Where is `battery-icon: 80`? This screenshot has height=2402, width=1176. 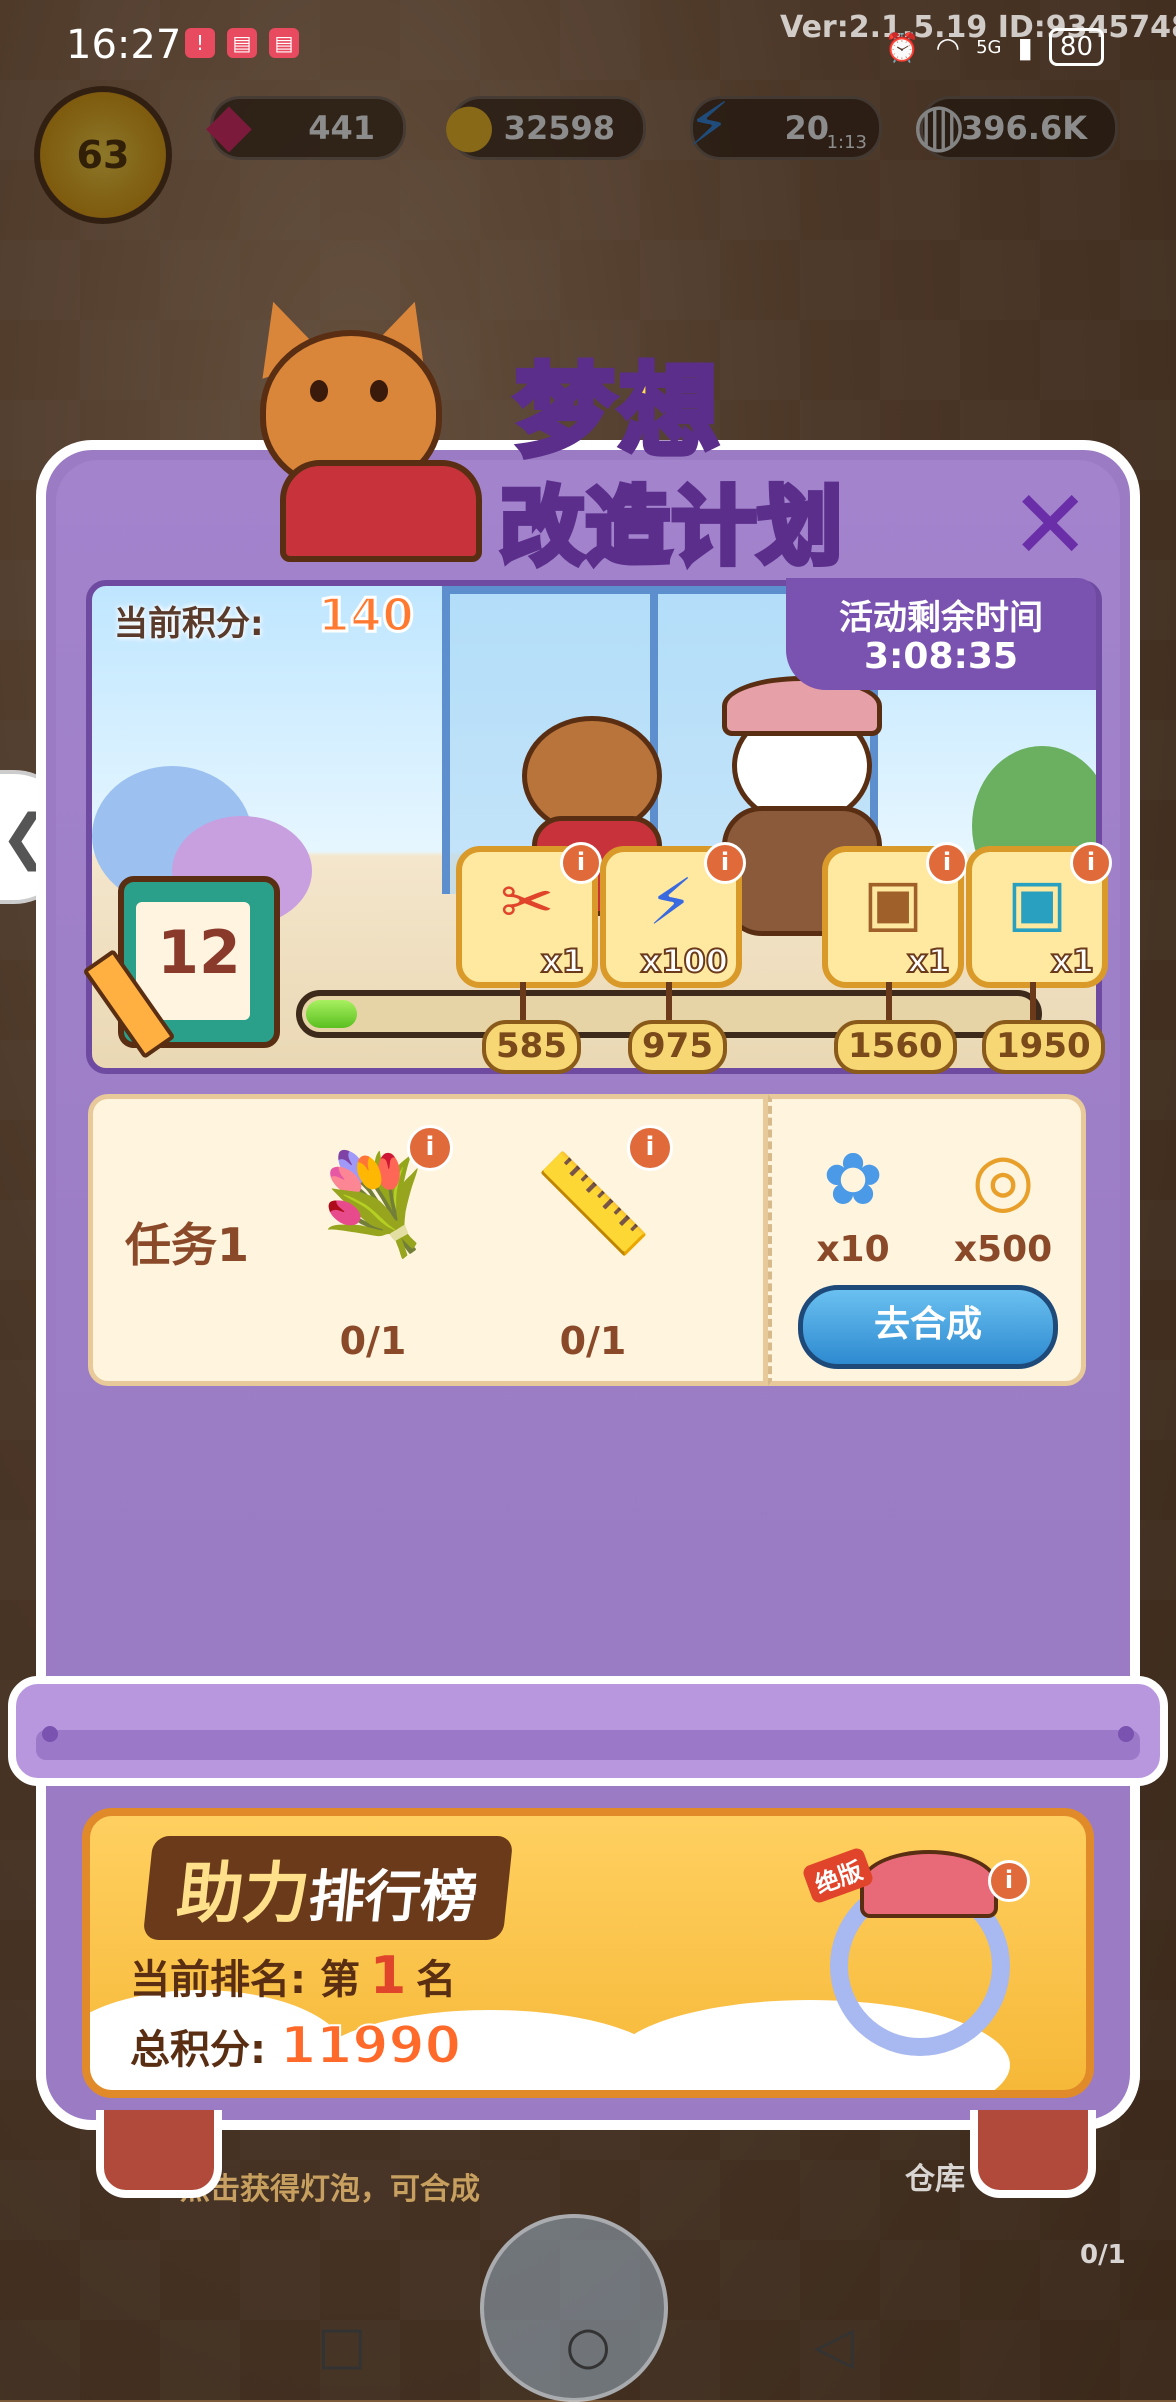 battery-icon: 80 is located at coordinates (1076, 47).